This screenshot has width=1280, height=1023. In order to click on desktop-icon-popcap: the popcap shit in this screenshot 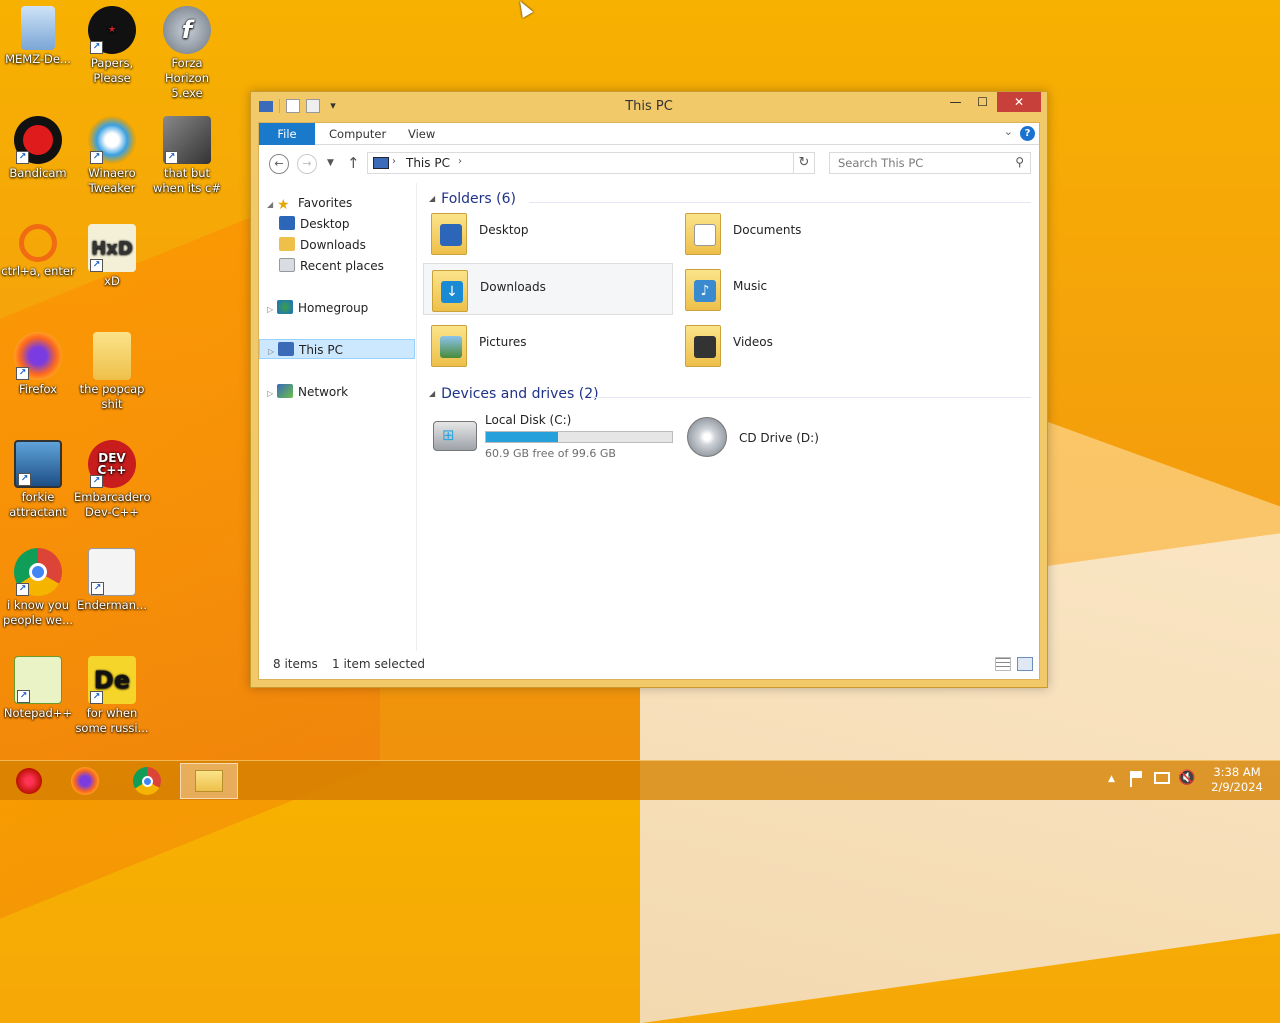, I will do `click(112, 372)`.